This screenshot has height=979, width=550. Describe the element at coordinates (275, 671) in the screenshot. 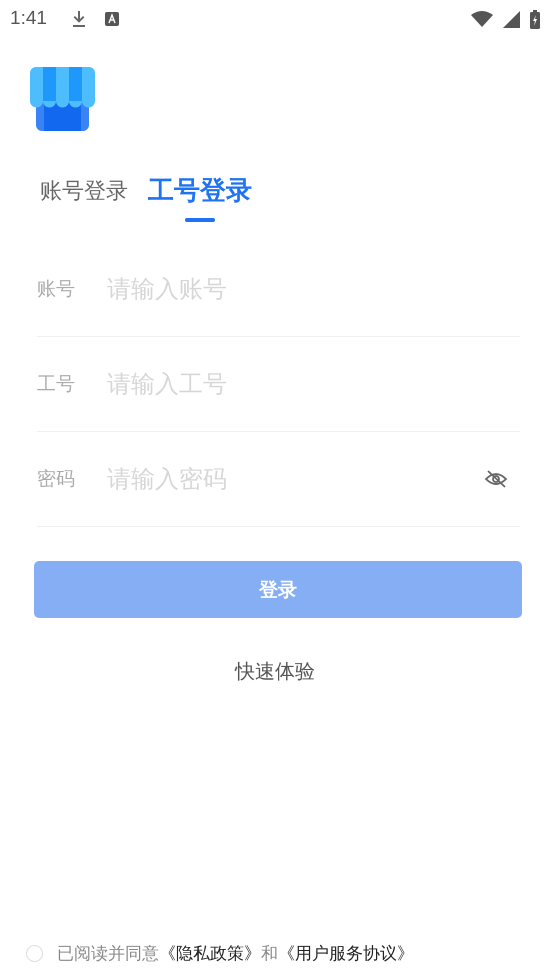

I see `quick-experience-link: 快速体验` at that location.